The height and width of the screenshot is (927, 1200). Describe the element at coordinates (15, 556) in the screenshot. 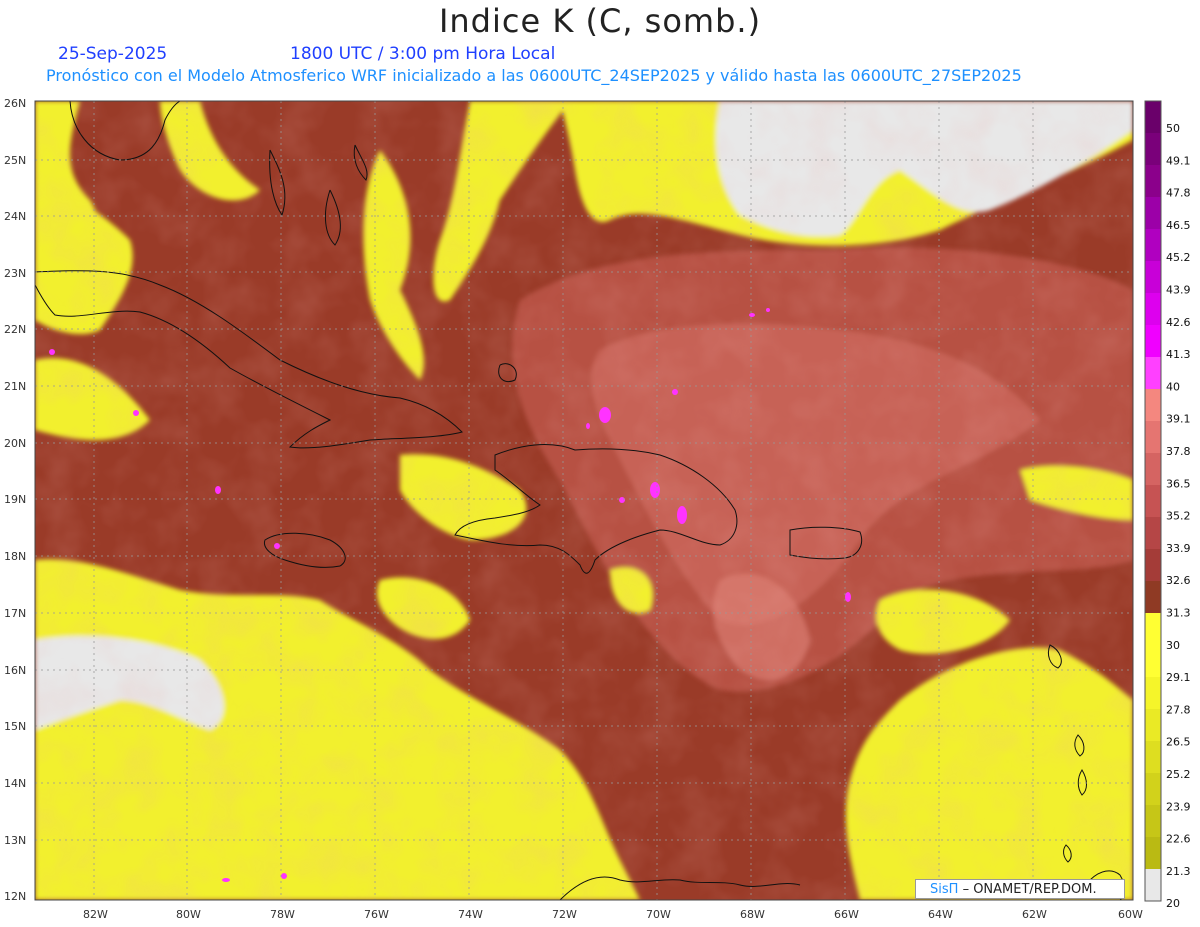

I see `lat-label: 18N` at that location.